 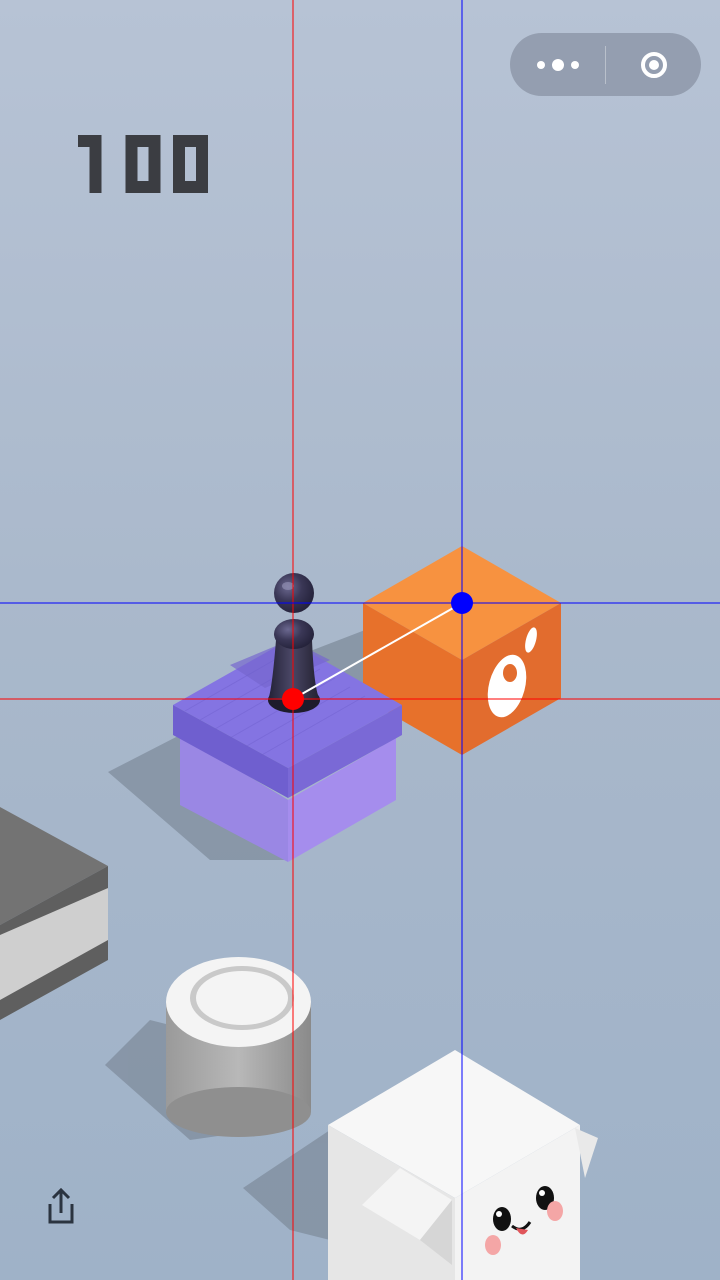 What do you see at coordinates (238, 1047) in the screenshot?
I see `gray-cylinder` at bounding box center [238, 1047].